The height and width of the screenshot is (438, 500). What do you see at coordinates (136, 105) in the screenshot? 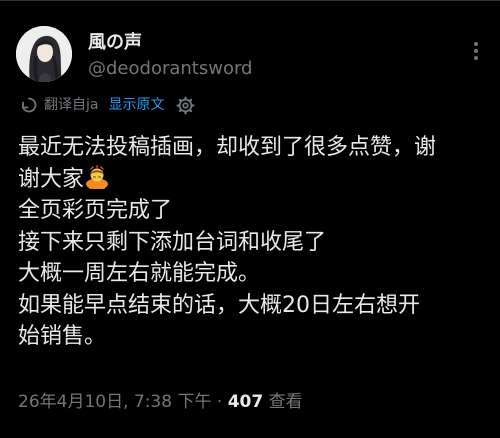
I see `show-original-link: 显示原文` at bounding box center [136, 105].